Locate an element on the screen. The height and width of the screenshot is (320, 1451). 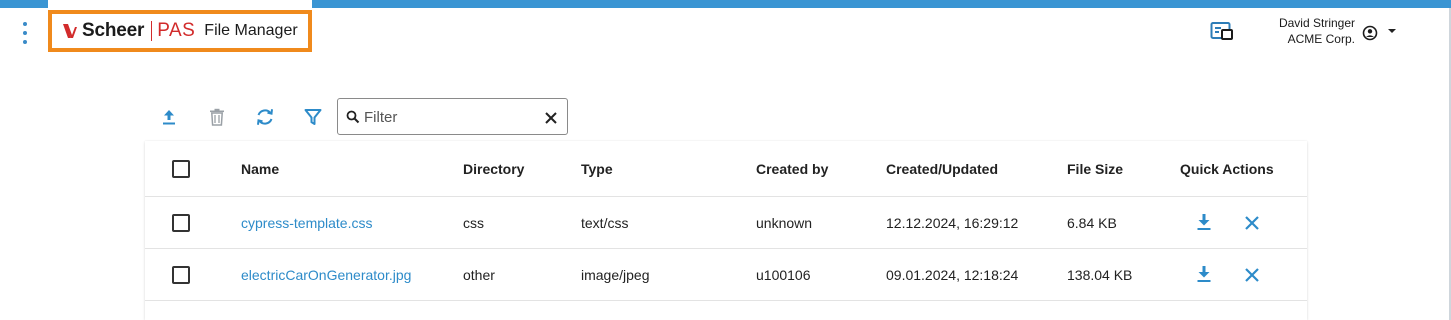
scheer-logo: Scheer PAS is located at coordinates (128, 31).